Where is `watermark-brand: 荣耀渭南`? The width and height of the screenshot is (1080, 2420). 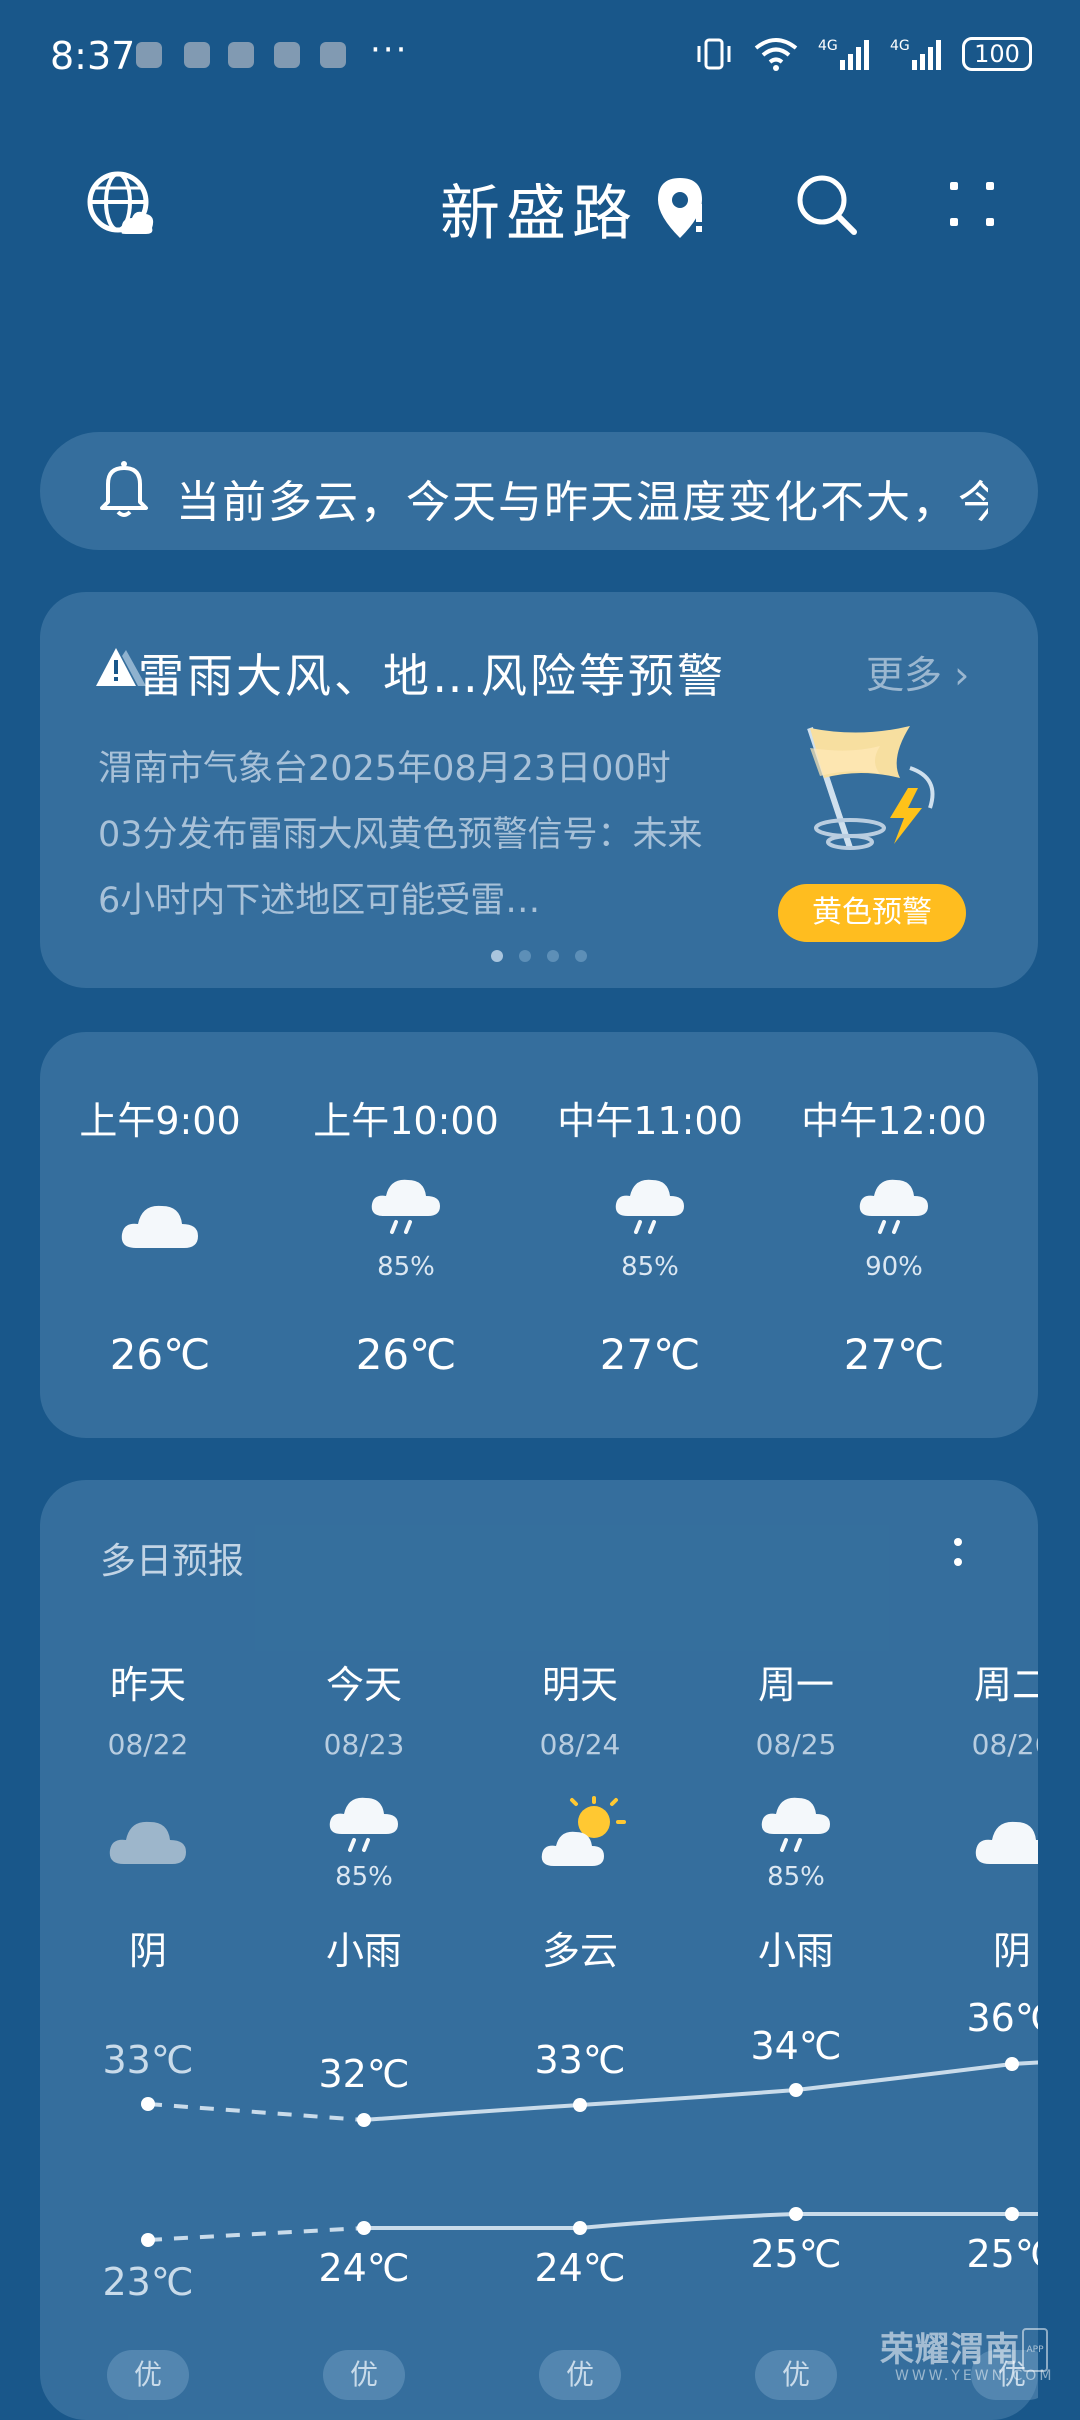 watermark-brand: 荣耀渭南 is located at coordinates (950, 2350).